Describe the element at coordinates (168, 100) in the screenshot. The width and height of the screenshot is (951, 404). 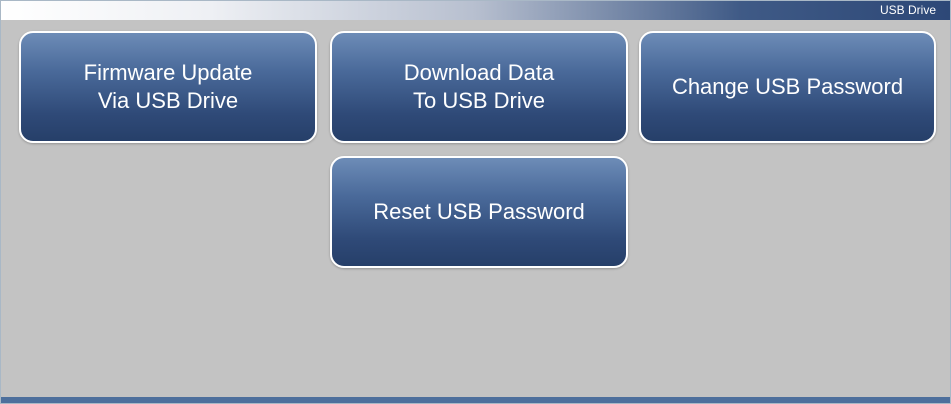
I see `firmware-update-line2: Via USB Drive` at that location.